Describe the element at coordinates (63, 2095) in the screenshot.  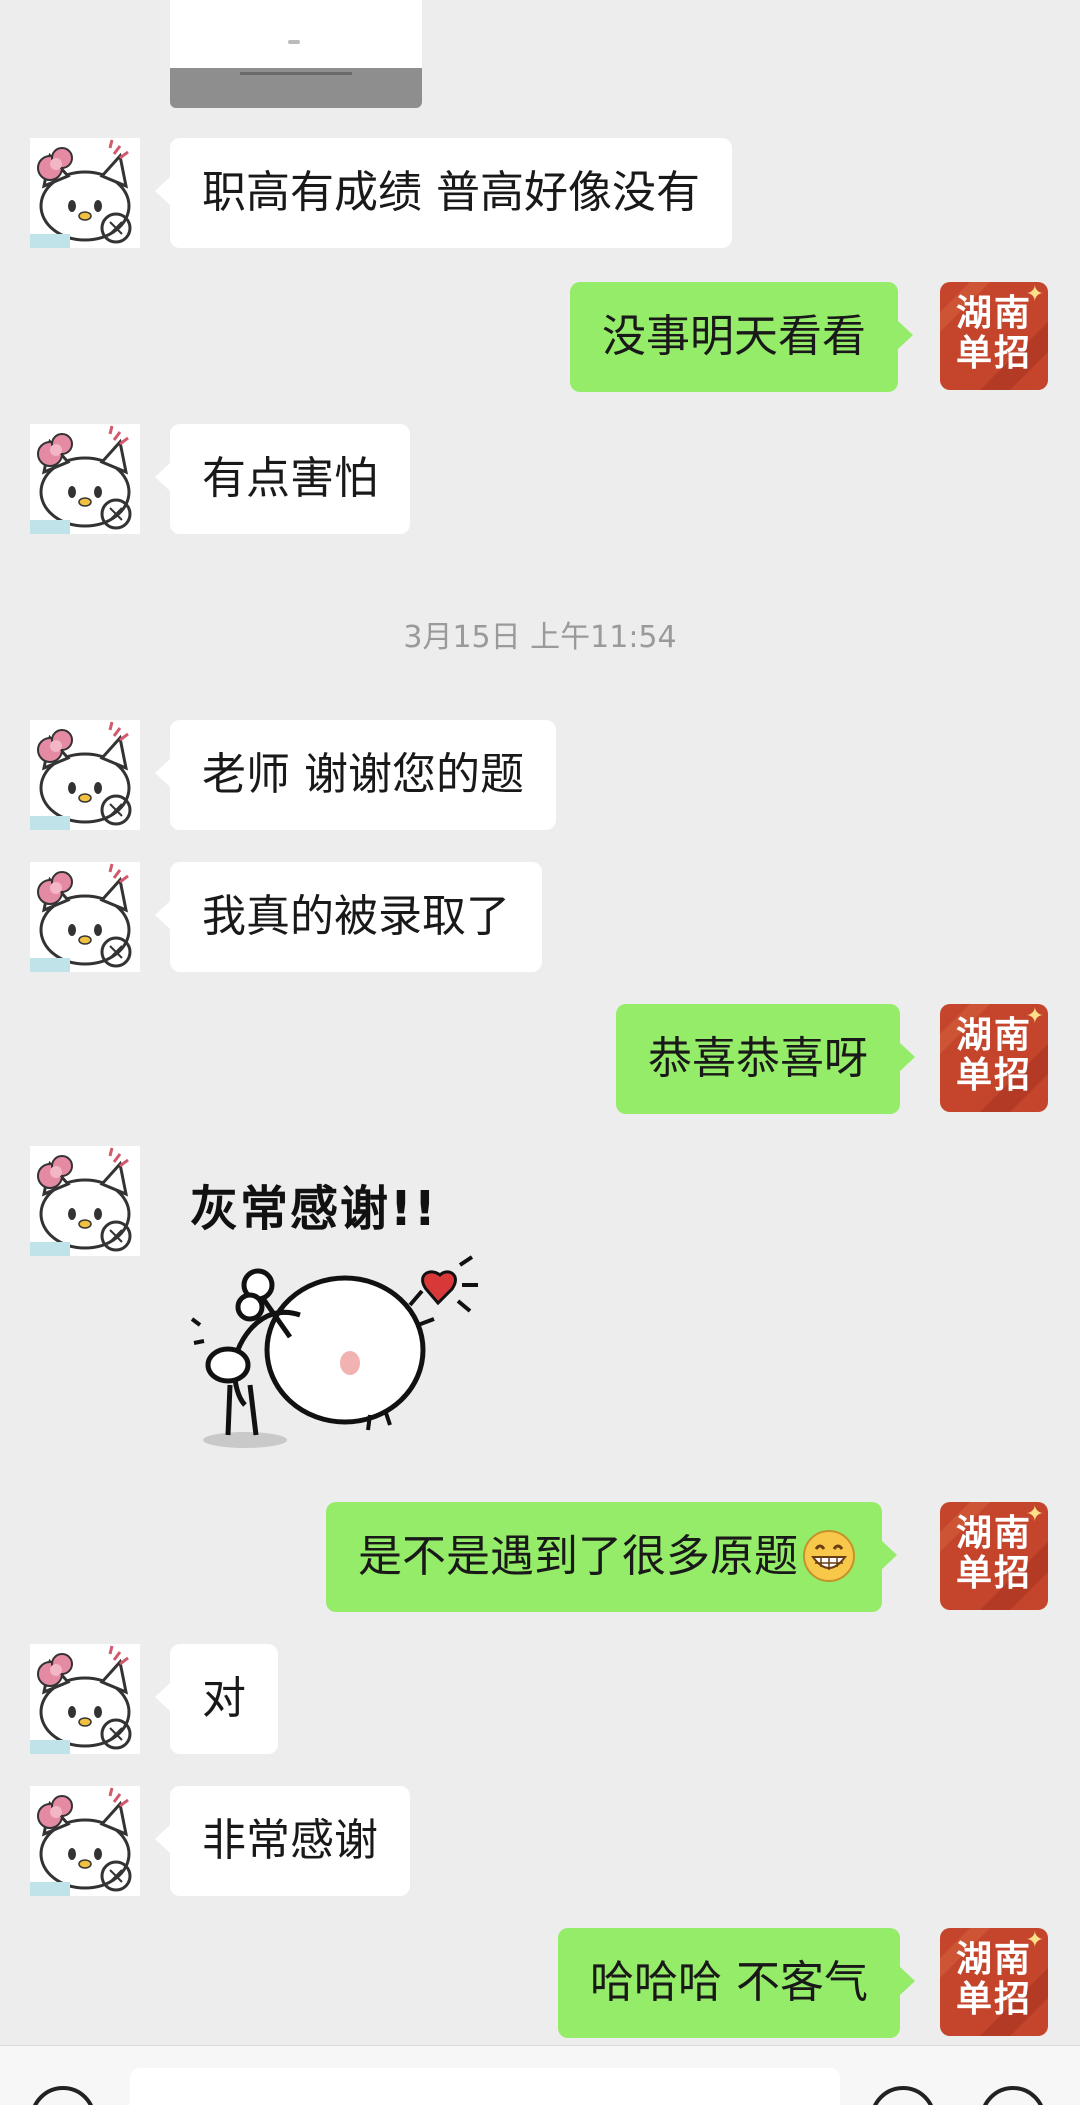
I see `voice-icon` at that location.